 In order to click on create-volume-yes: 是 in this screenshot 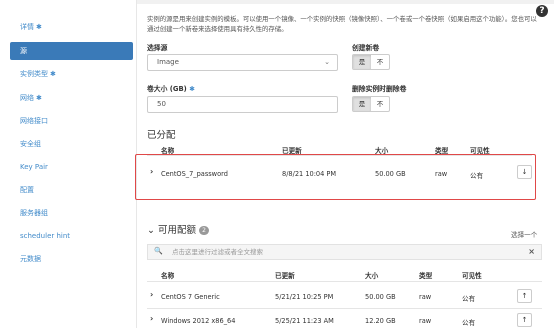, I will do `click(362, 62)`.